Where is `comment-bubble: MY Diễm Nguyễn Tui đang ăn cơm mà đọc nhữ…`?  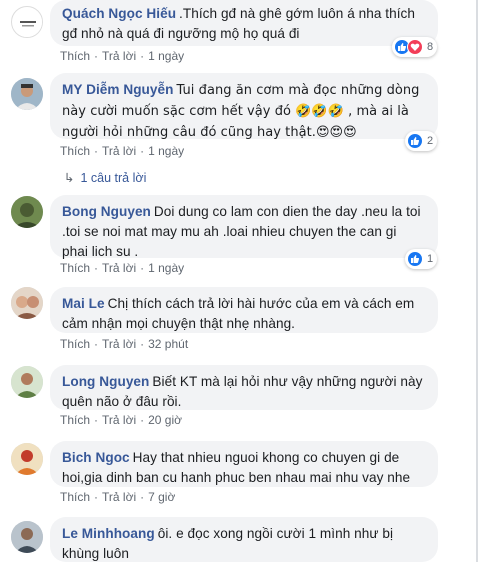
comment-bubble: MY Diễm Nguyễn Tui đang ăn cơm mà đọc nhữ… is located at coordinates (244, 106).